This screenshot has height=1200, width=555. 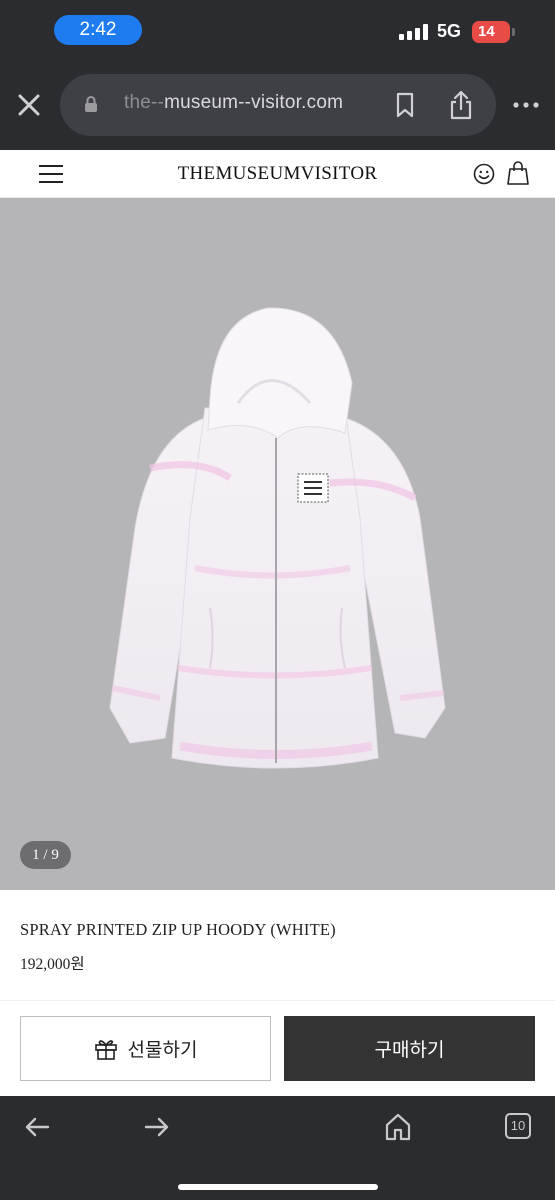 I want to click on status-bar: 2:42 5G 14, so click(x=277, y=30).